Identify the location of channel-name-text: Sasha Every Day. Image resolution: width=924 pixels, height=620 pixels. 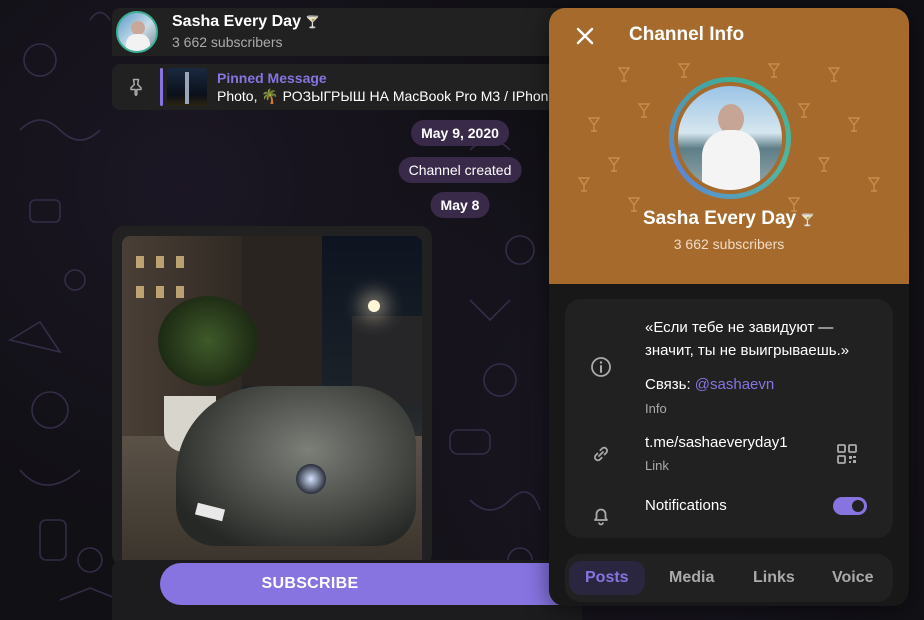
(719, 218).